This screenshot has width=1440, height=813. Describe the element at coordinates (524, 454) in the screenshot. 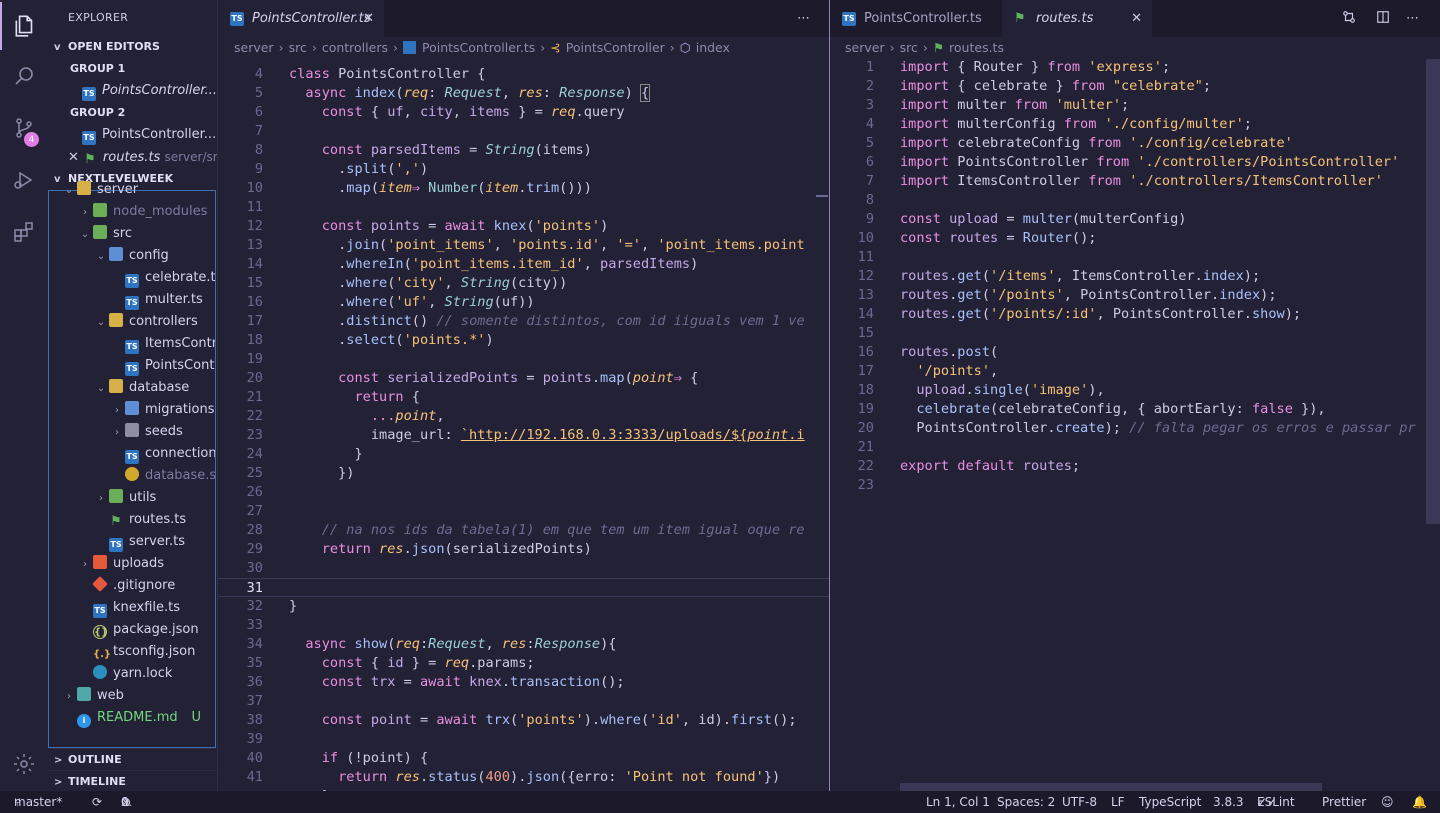

I see `code-line: 24 }` at that location.